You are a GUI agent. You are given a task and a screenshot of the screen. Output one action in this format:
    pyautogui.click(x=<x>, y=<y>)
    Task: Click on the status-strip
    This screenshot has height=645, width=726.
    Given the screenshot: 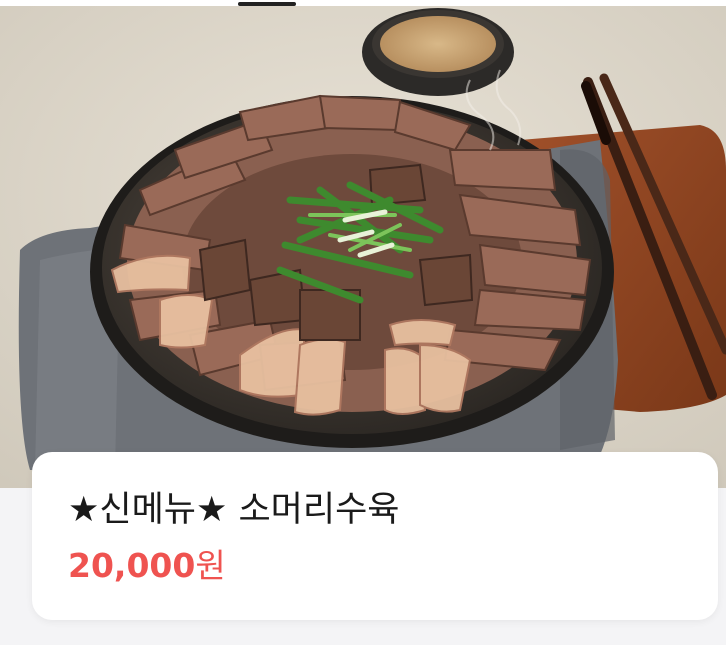 What is the action you would take?
    pyautogui.click(x=363, y=3)
    